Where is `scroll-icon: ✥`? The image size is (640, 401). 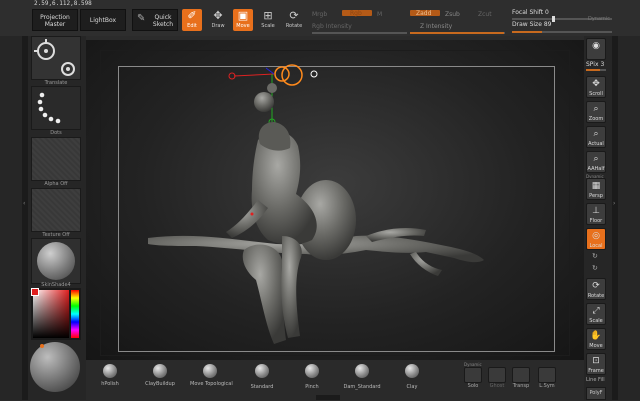 scroll-icon: ✥ is located at coordinates (596, 84).